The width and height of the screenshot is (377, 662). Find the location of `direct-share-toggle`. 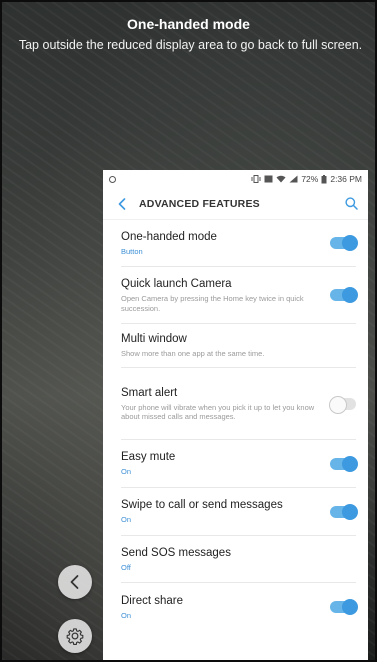

direct-share-toggle is located at coordinates (344, 607).